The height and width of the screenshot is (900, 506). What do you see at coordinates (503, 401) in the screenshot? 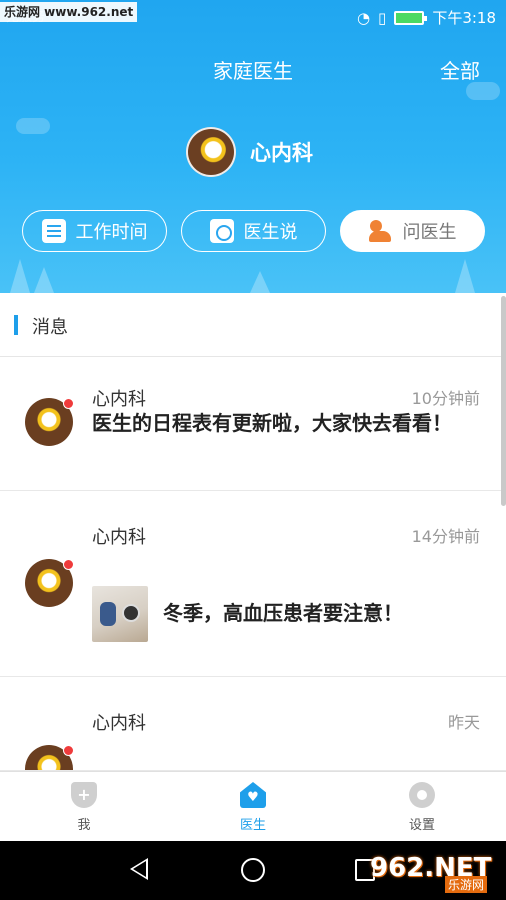
I see `scrollbar` at bounding box center [503, 401].